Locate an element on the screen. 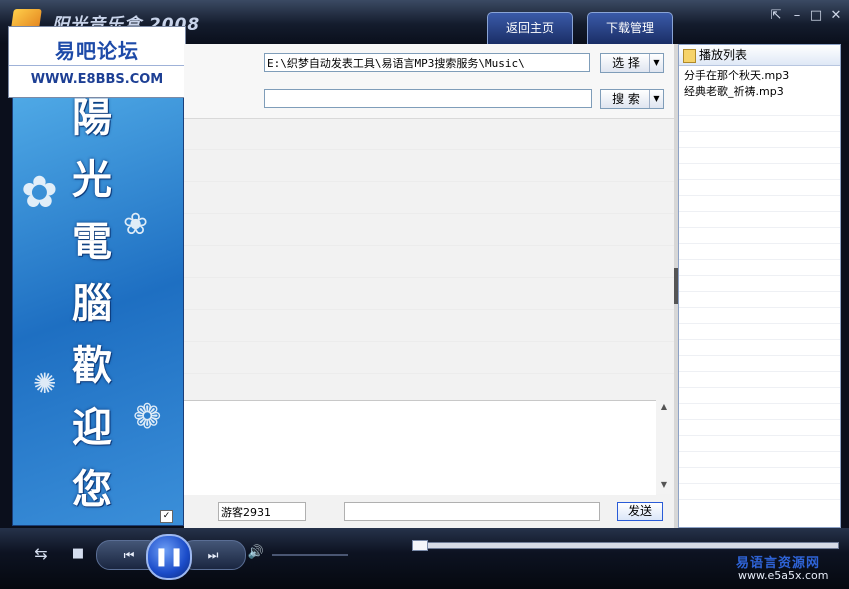  progress-thumb is located at coordinates (420, 545).